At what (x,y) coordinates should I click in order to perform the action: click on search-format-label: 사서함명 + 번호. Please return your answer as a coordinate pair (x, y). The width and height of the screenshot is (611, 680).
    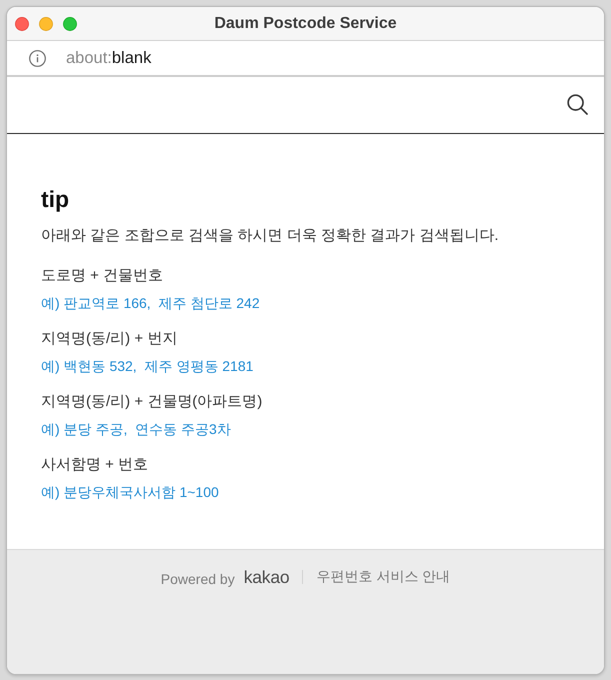
    Looking at the image, I should click on (94, 465).